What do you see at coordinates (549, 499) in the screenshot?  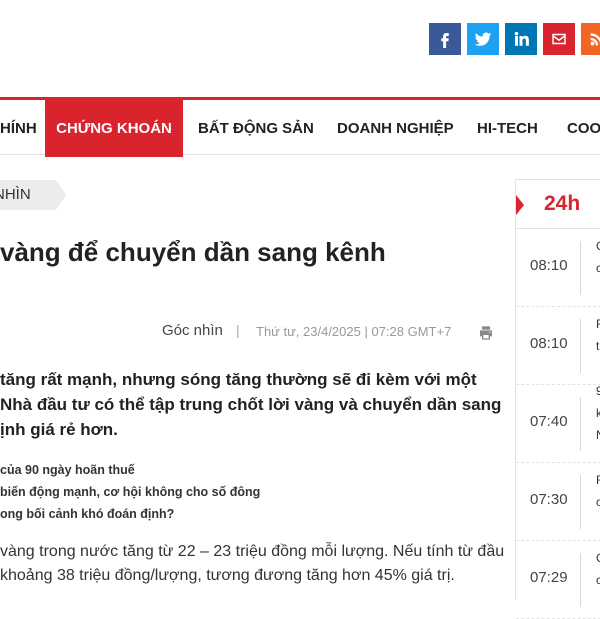 I see `item-time: 07:30` at bounding box center [549, 499].